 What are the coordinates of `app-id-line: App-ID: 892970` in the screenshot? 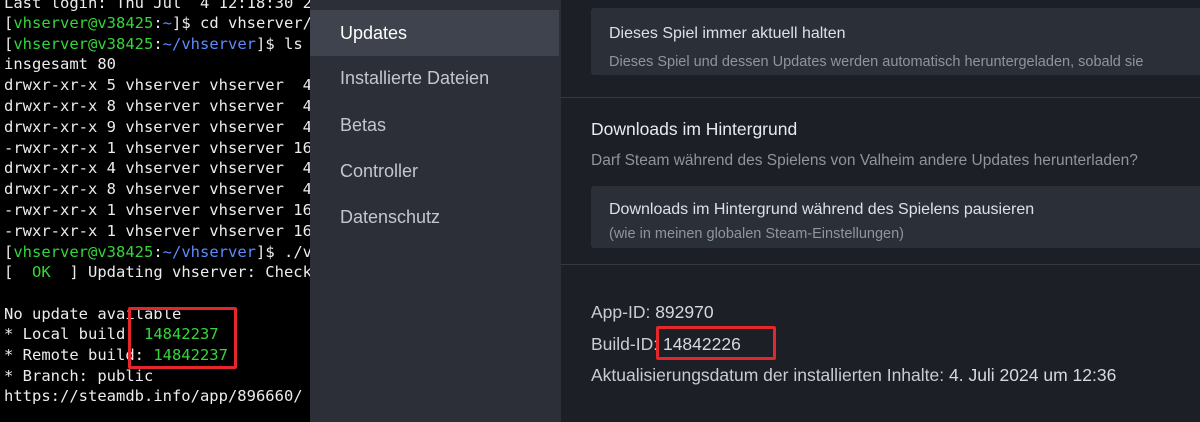 It's located at (652, 312).